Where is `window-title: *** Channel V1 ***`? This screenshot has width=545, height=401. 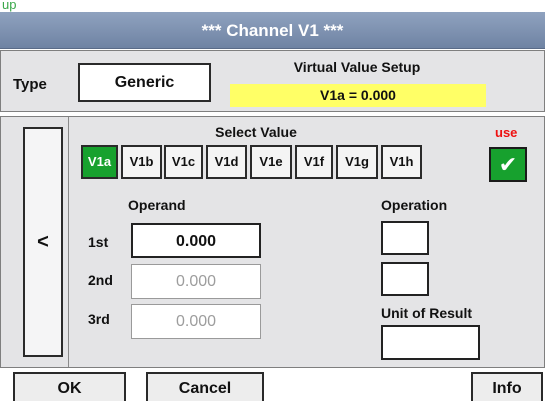 window-title: *** Channel V1 *** is located at coordinates (272, 30).